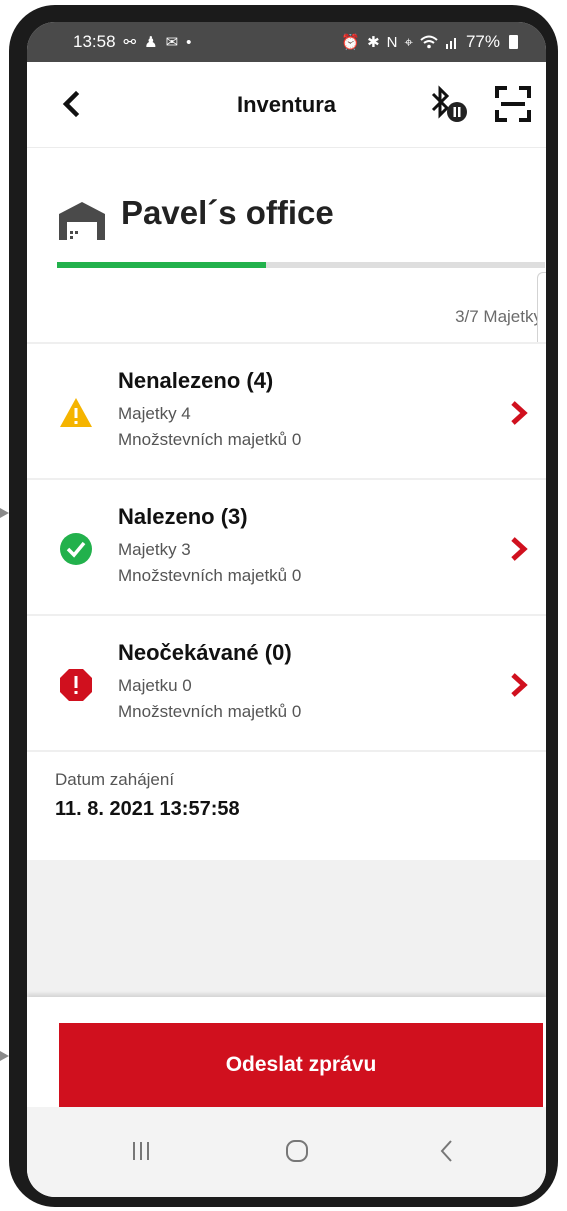 This screenshot has height=1211, width=567. What do you see at coordinates (408, 42) in the screenshot?
I see `location-icon: ⌖` at bounding box center [408, 42].